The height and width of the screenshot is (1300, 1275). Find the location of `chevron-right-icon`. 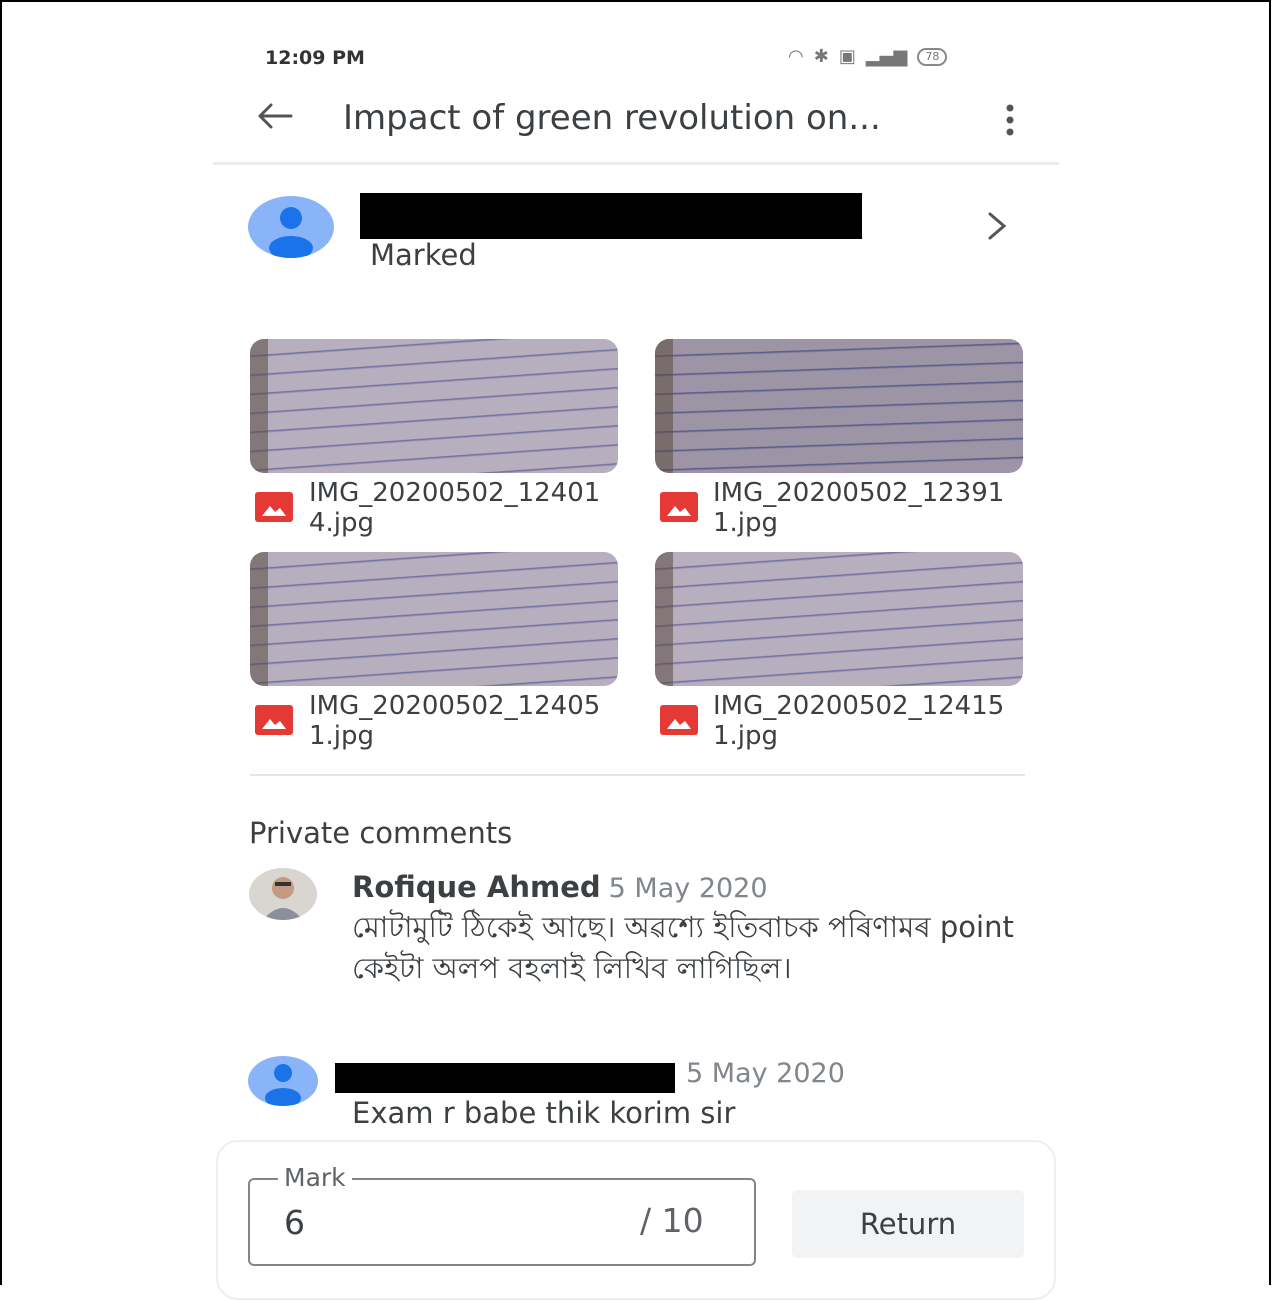

chevron-right-icon is located at coordinates (997, 226).